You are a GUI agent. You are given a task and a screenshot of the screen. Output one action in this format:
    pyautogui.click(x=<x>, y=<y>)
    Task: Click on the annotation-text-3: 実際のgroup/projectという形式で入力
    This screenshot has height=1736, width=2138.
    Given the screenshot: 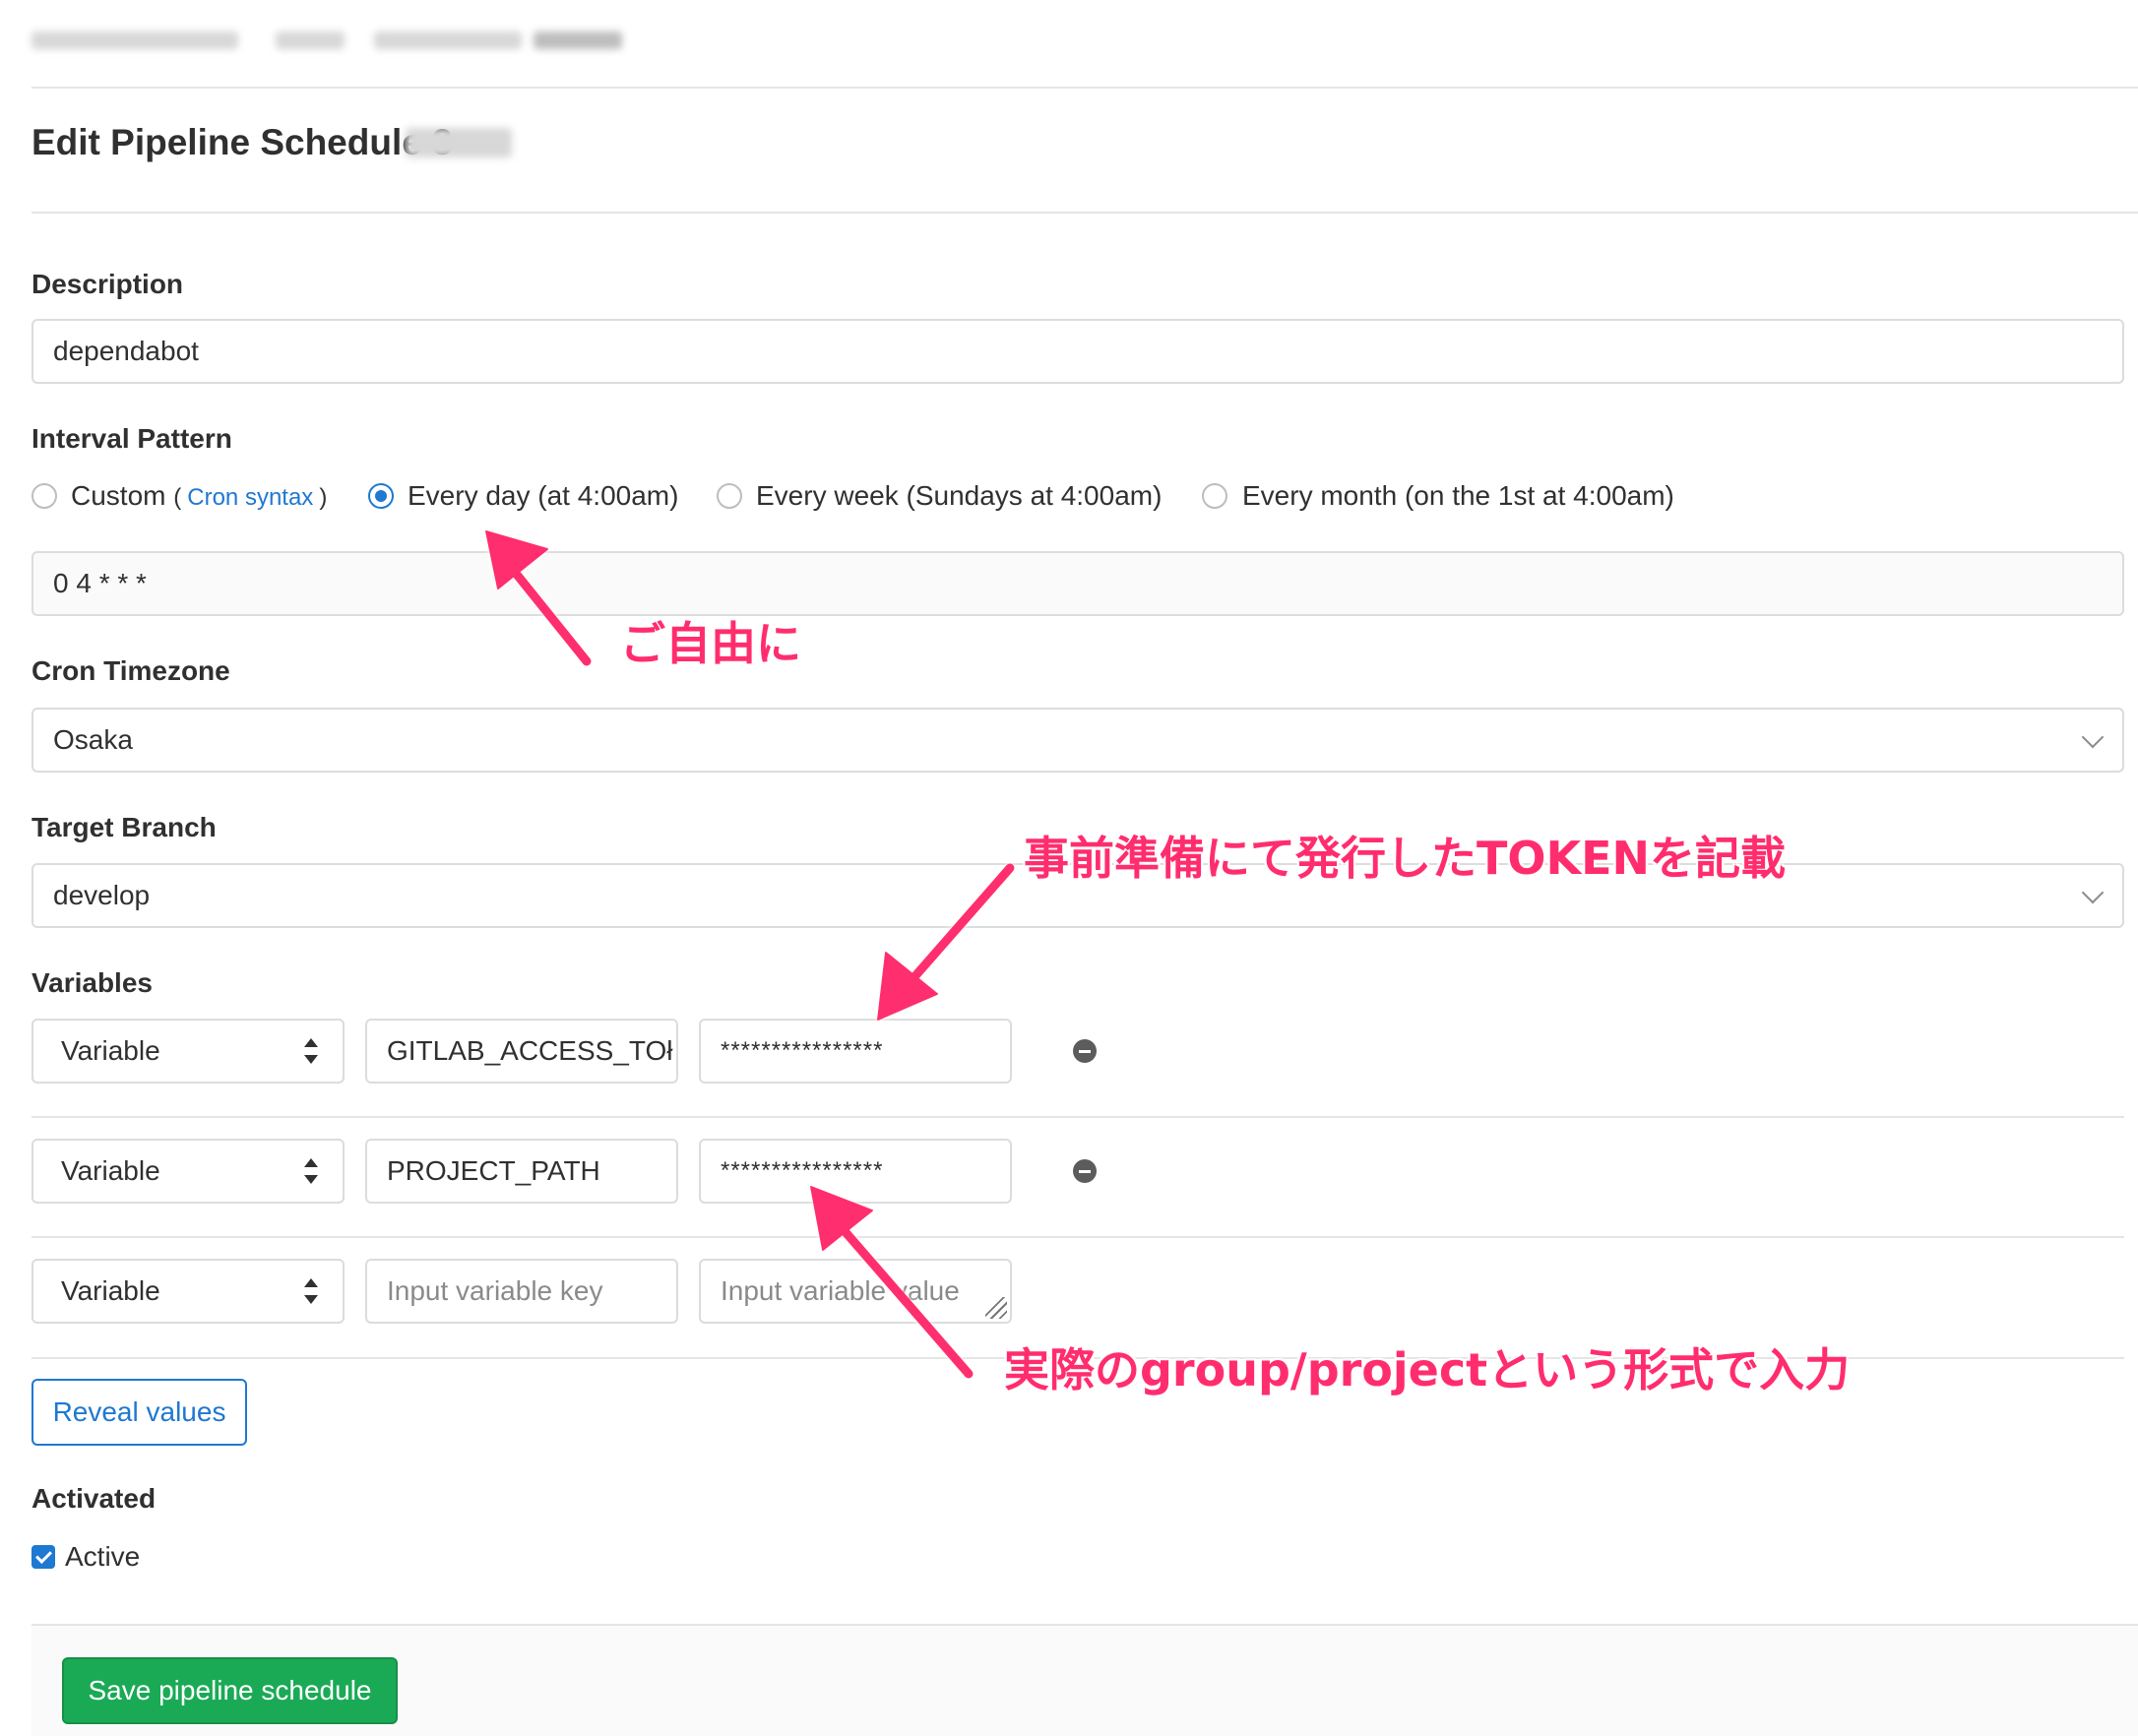 What is the action you would take?
    pyautogui.click(x=1427, y=1369)
    